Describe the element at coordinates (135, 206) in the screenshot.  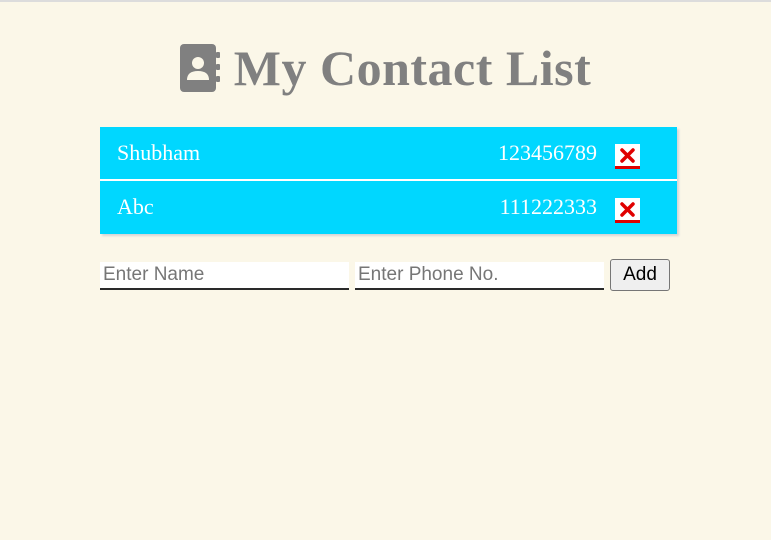
I see `contact-name: Abc` at that location.